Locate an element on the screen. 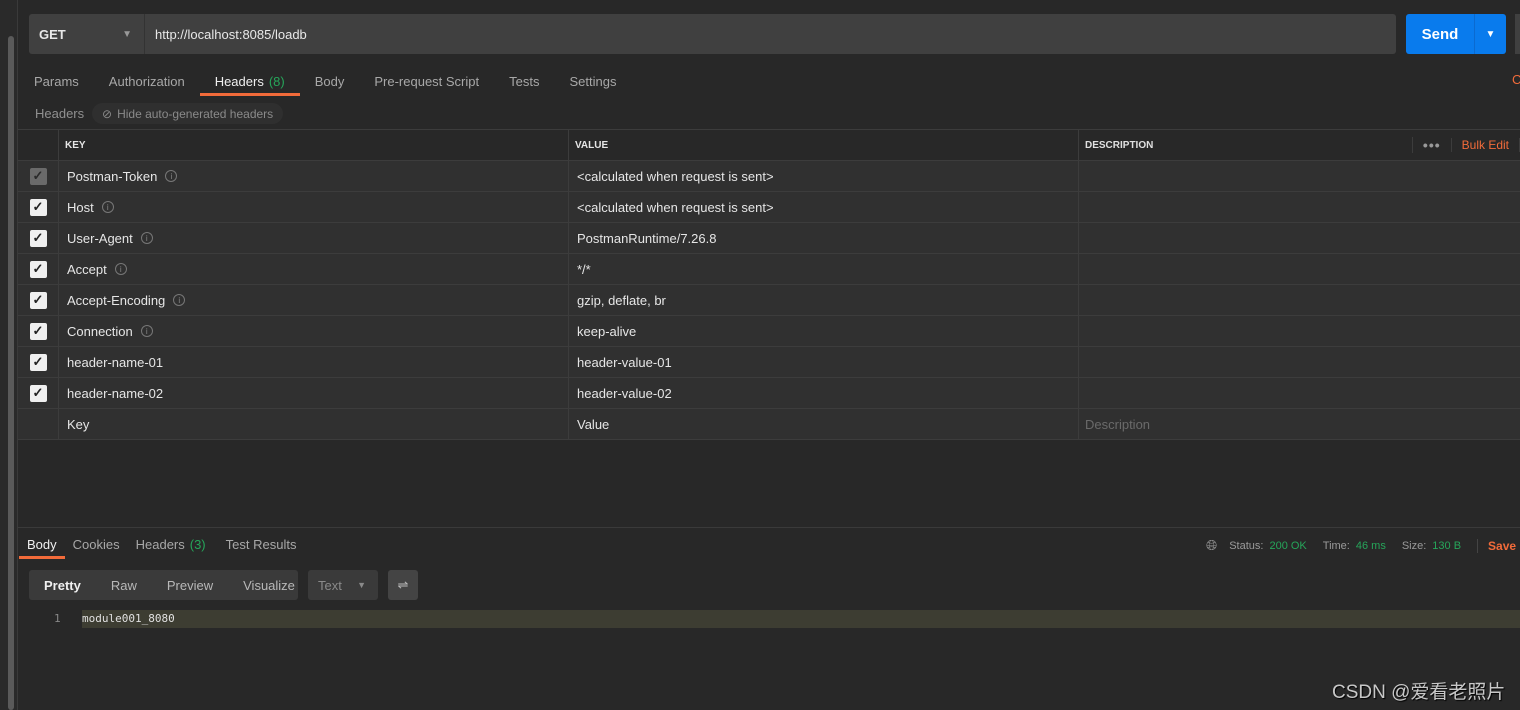 The image size is (1520, 710). url-bar: GET ▼ http://localhost:8085/loadb is located at coordinates (712, 34).